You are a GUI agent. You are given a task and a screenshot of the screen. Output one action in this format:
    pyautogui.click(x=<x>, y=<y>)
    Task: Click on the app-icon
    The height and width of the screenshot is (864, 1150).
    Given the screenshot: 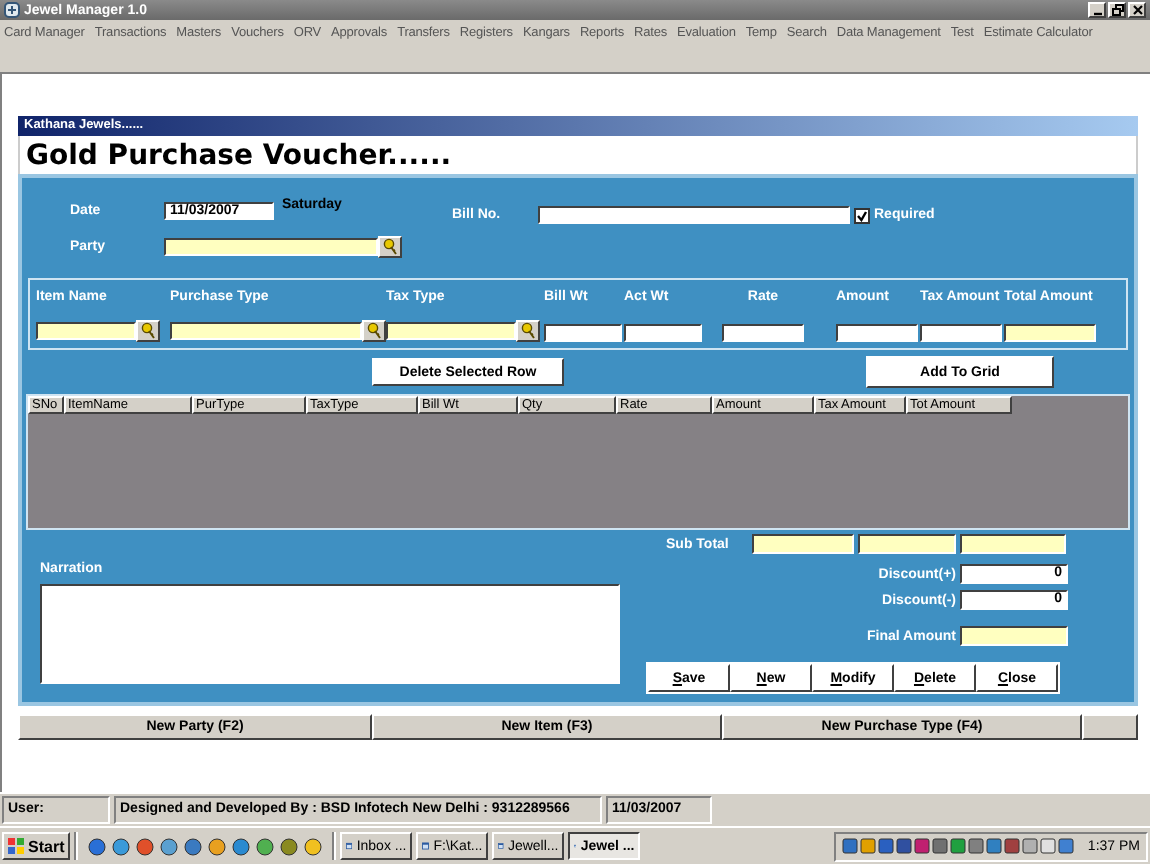 What is the action you would take?
    pyautogui.click(x=12, y=10)
    